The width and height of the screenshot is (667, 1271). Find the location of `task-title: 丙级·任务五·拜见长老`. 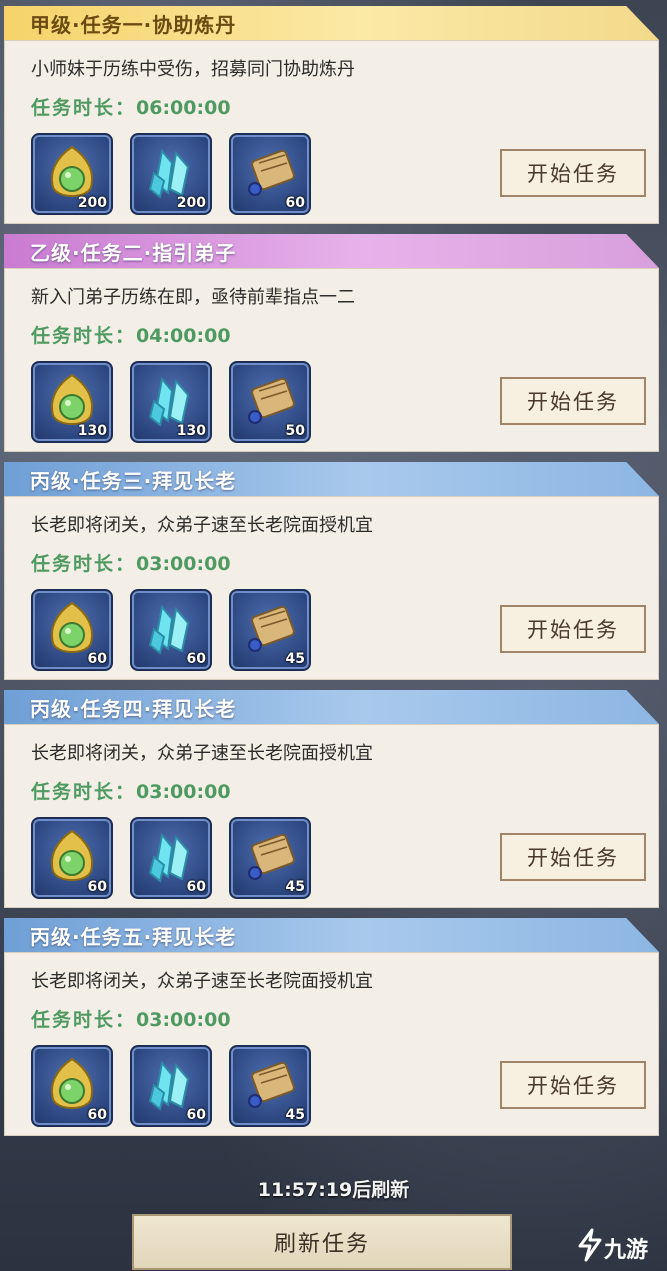

task-title: 丙级·任务五·拜见长老 is located at coordinates (133, 936).